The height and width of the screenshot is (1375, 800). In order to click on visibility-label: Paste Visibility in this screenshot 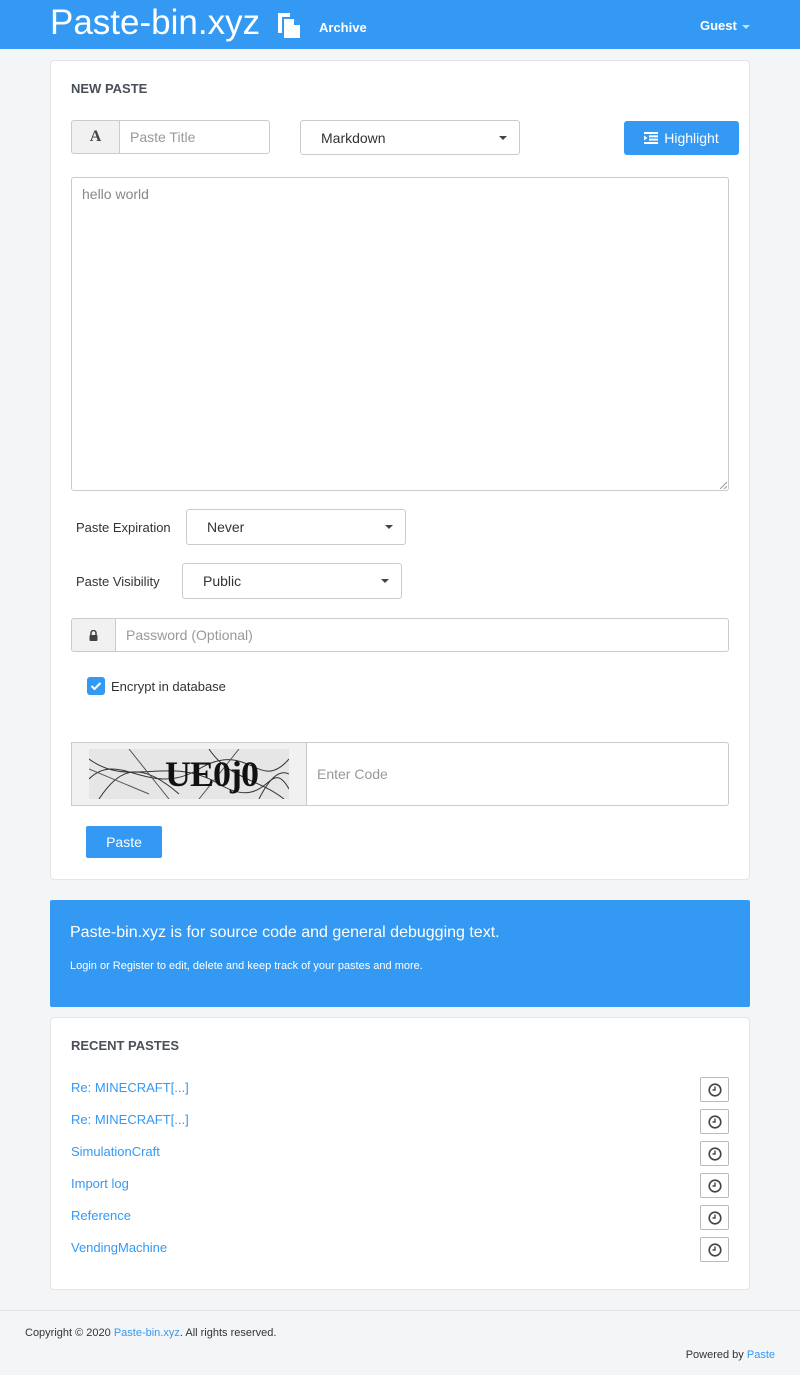, I will do `click(118, 581)`.